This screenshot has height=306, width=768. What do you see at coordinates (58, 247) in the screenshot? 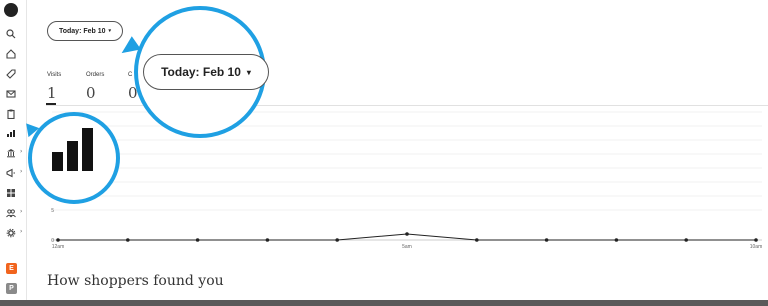
I see `x-tick-label: 12am` at bounding box center [58, 247].